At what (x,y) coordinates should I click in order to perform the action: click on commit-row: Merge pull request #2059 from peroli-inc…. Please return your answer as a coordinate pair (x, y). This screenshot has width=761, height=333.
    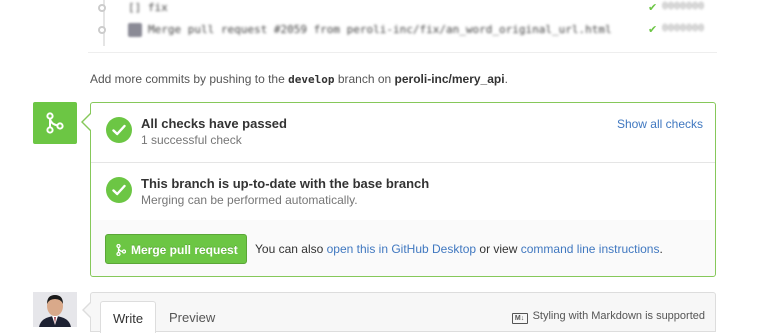
    Looking at the image, I should click on (402, 31).